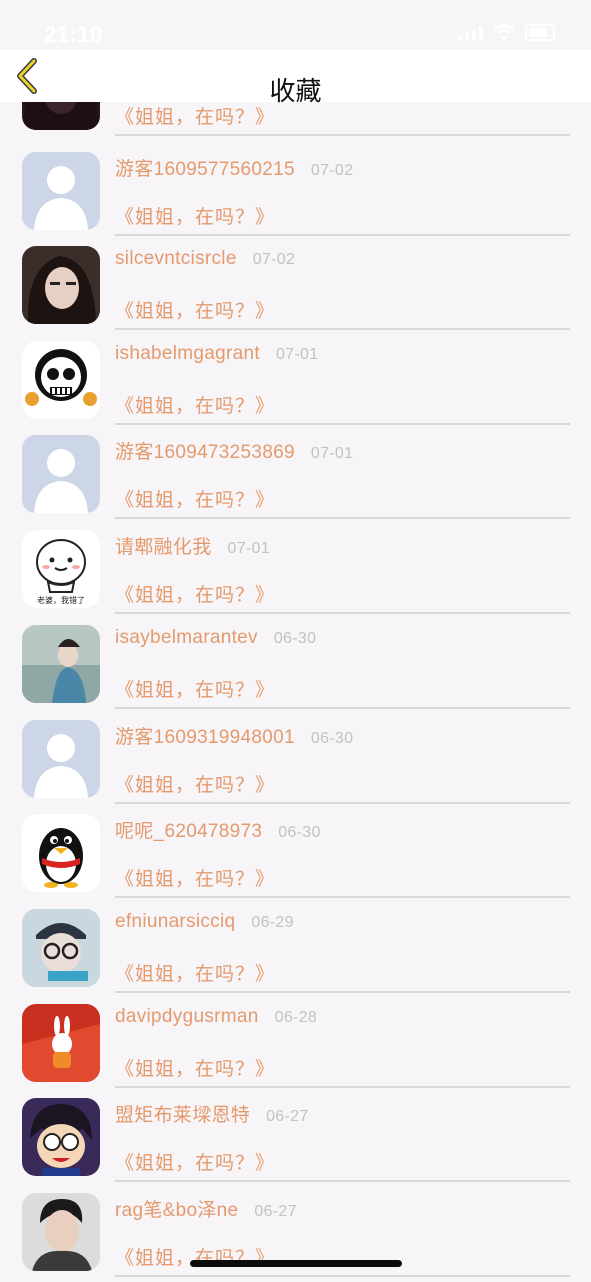 The height and width of the screenshot is (1282, 591). Describe the element at coordinates (204, 921) in the screenshot. I see `contact-name: efniunarsicciq 06-29` at that location.